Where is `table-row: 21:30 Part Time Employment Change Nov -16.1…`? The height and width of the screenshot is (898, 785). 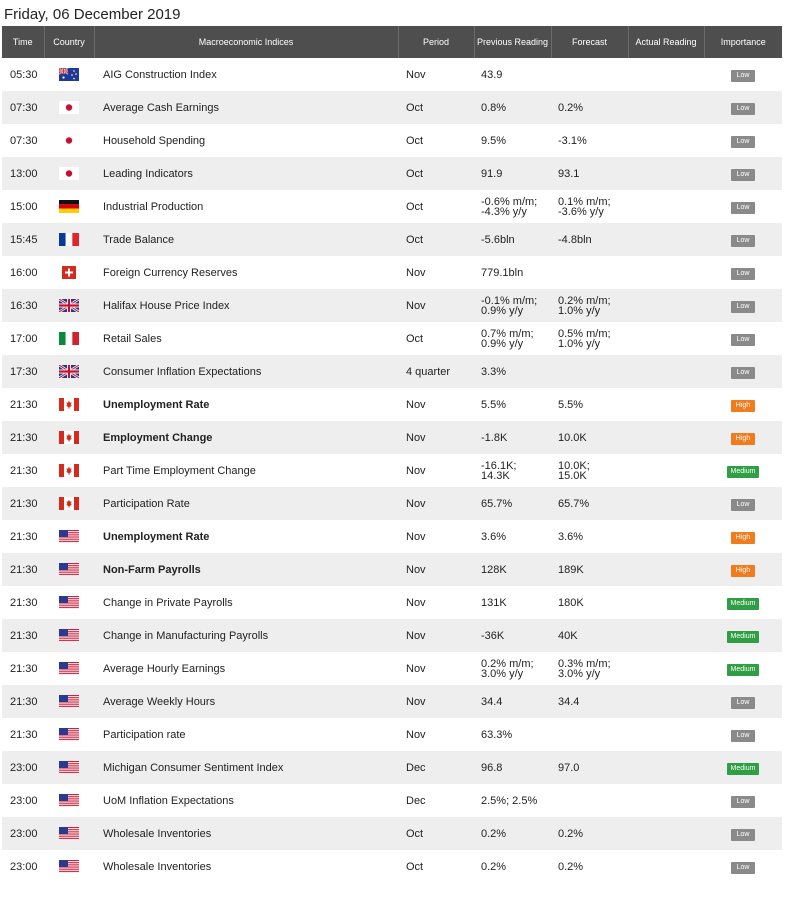
table-row: 21:30 Part Time Employment Change Nov -16.1… is located at coordinates (392, 470).